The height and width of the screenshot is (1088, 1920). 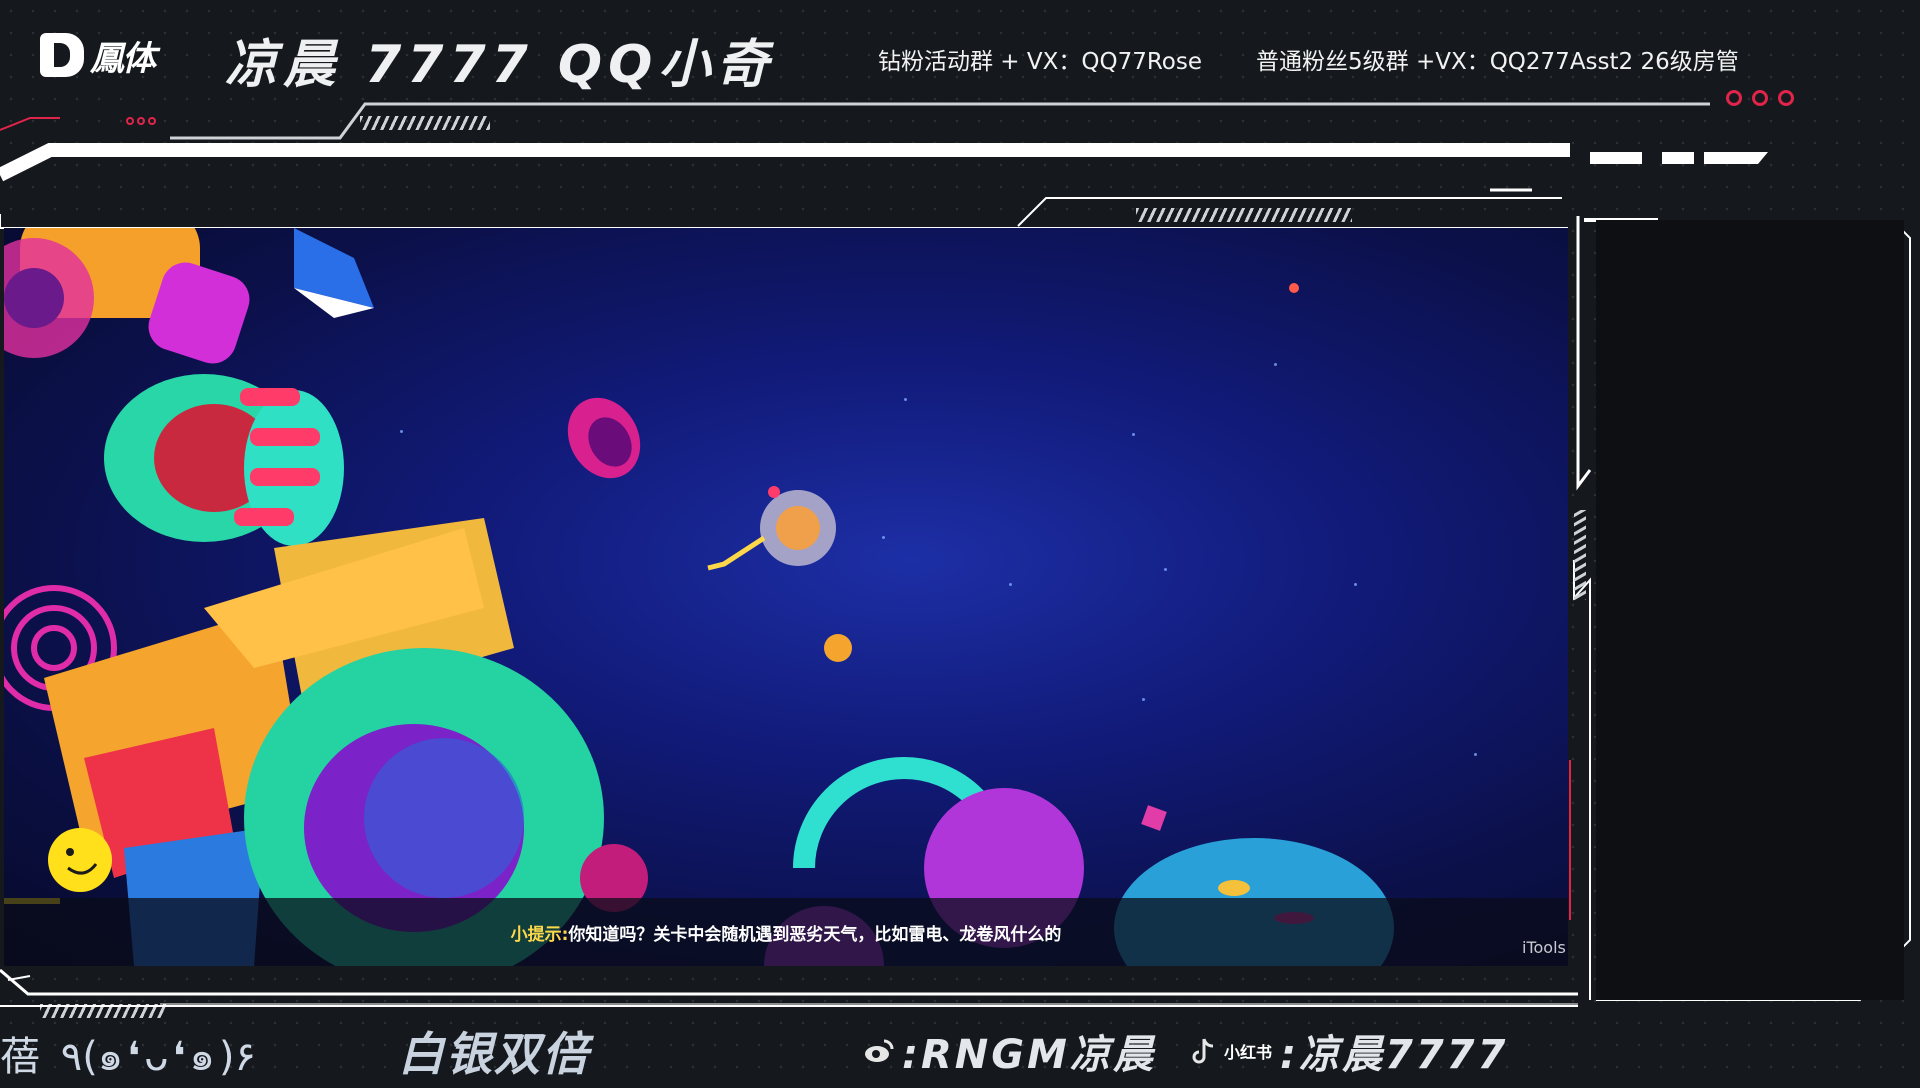 What do you see at coordinates (539, 934) in the screenshot?
I see `hint-label: 小提示:` at bounding box center [539, 934].